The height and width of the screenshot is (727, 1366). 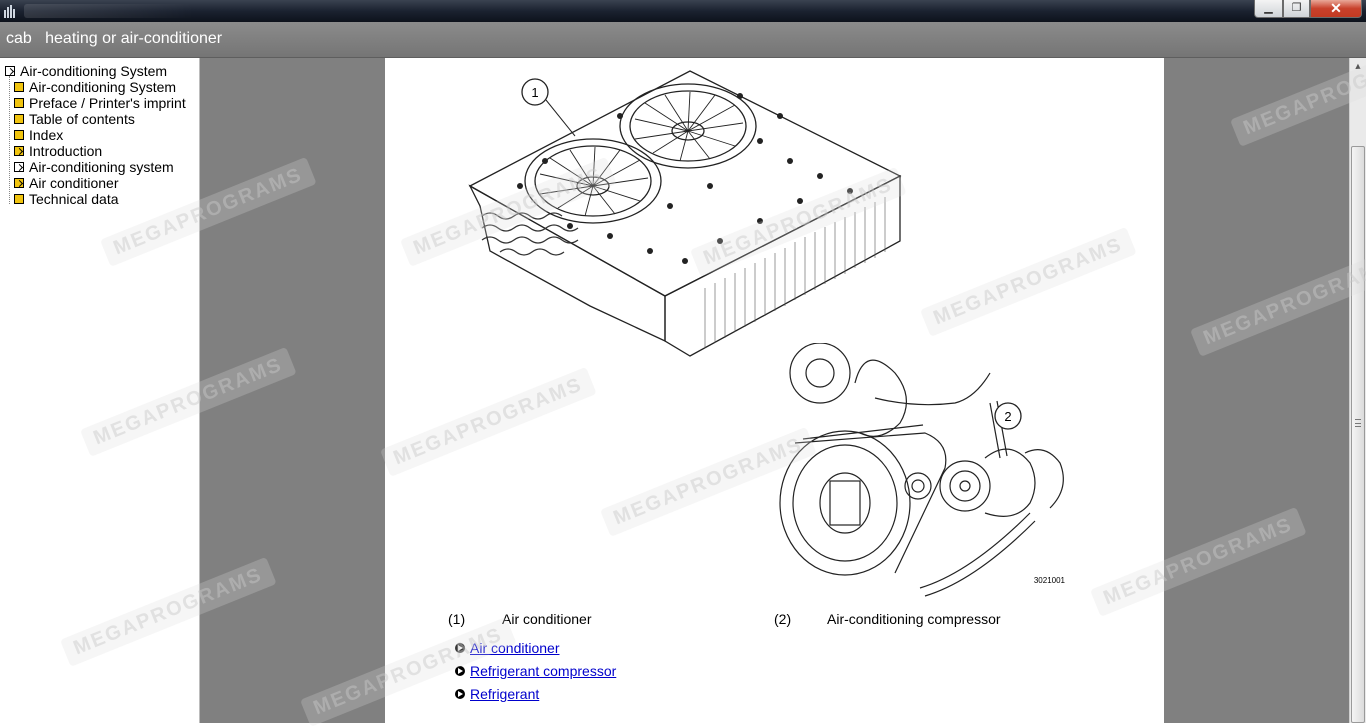 What do you see at coordinates (46, 135) in the screenshot?
I see `tree-item-label: Index` at bounding box center [46, 135].